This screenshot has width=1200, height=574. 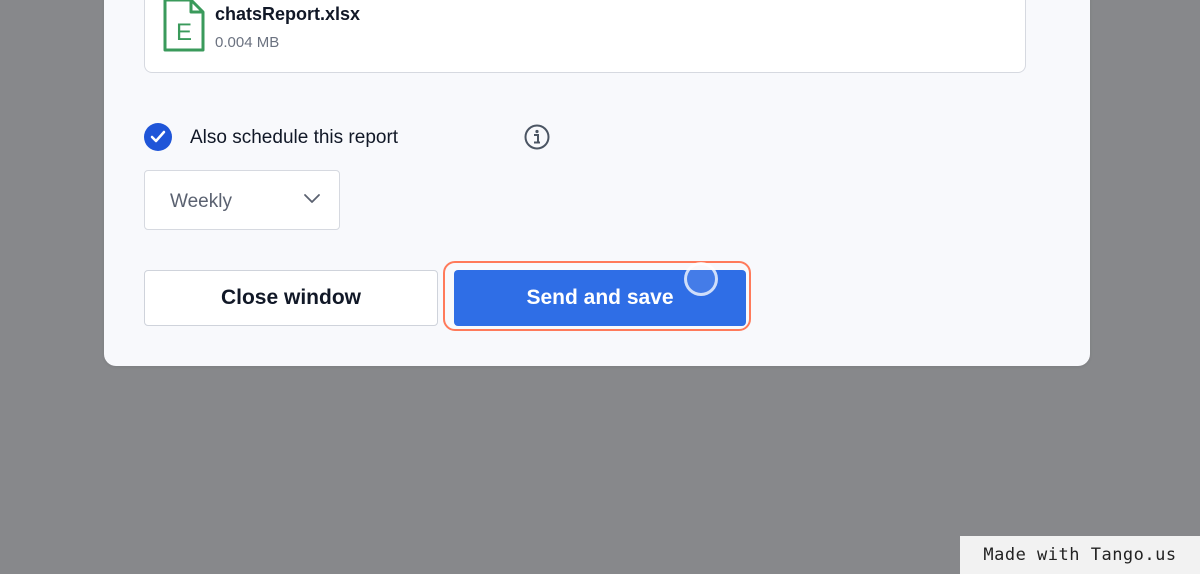 I want to click on attachment-card: E chatsReport.xlsx 0.004 MB, so click(x=585, y=36).